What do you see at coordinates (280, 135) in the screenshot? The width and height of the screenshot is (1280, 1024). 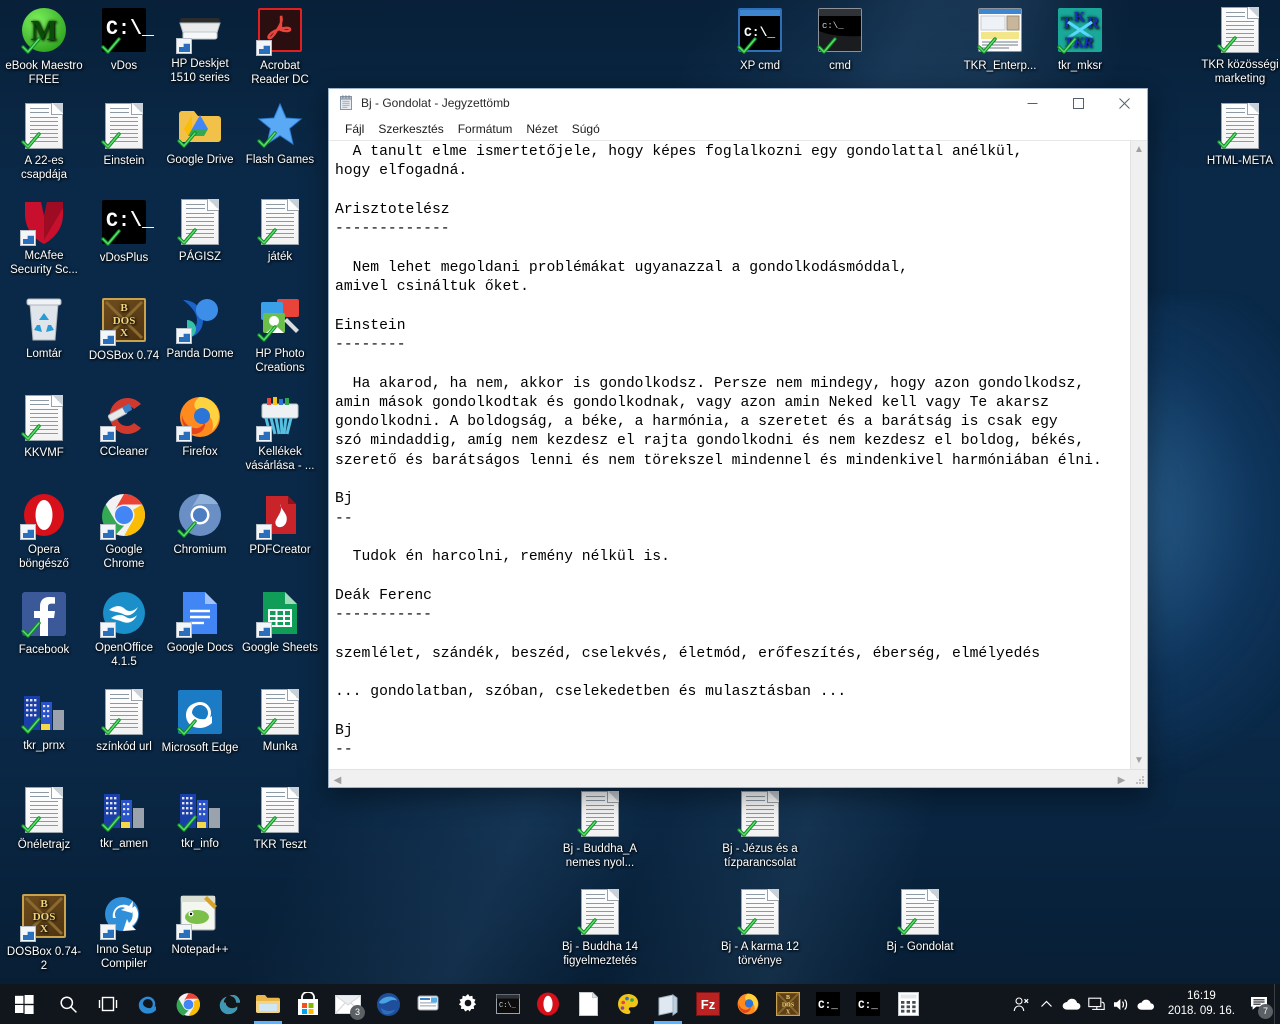 I see `desktop-icon-flash-games: Flash Games` at bounding box center [280, 135].